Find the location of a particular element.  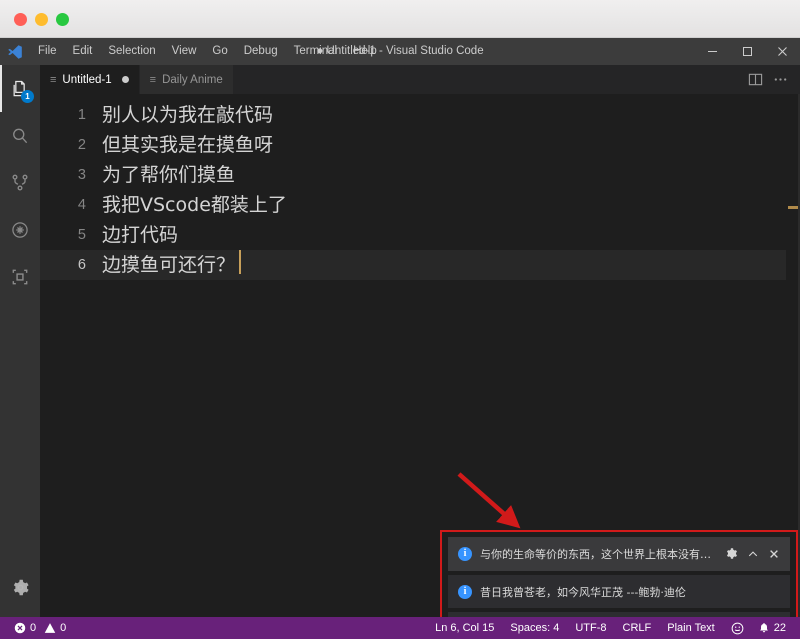

window-controls is located at coordinates (747, 51).